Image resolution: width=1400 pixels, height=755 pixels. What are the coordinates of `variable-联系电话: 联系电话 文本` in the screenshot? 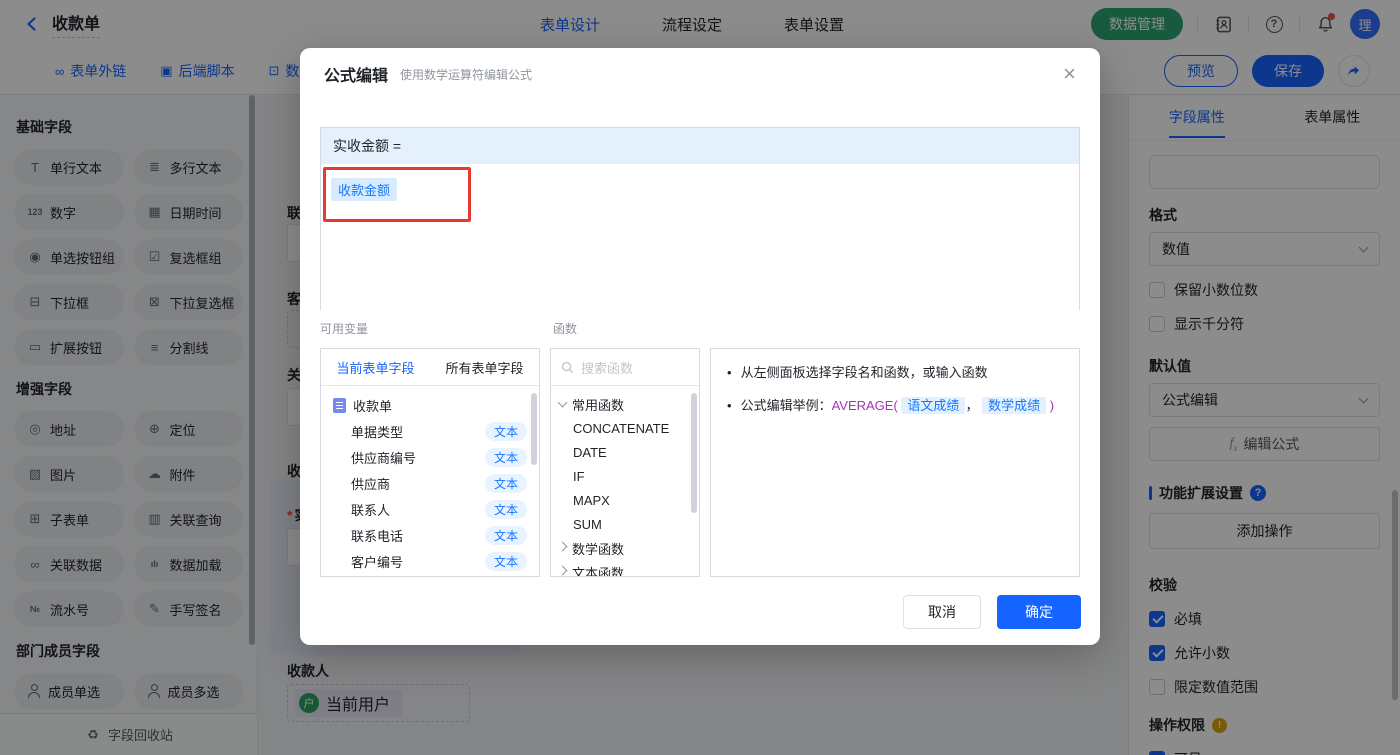 It's located at (430, 535).